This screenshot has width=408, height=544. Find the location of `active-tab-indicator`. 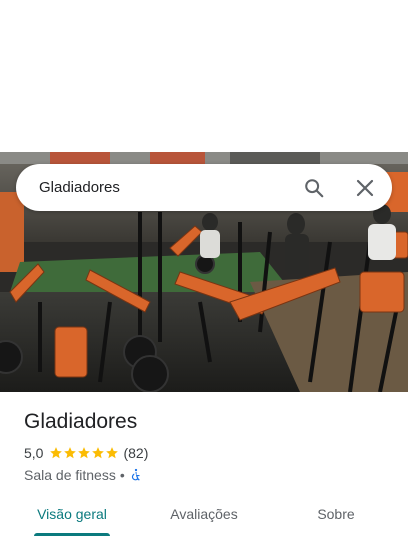

active-tab-indicator is located at coordinates (72, 534).